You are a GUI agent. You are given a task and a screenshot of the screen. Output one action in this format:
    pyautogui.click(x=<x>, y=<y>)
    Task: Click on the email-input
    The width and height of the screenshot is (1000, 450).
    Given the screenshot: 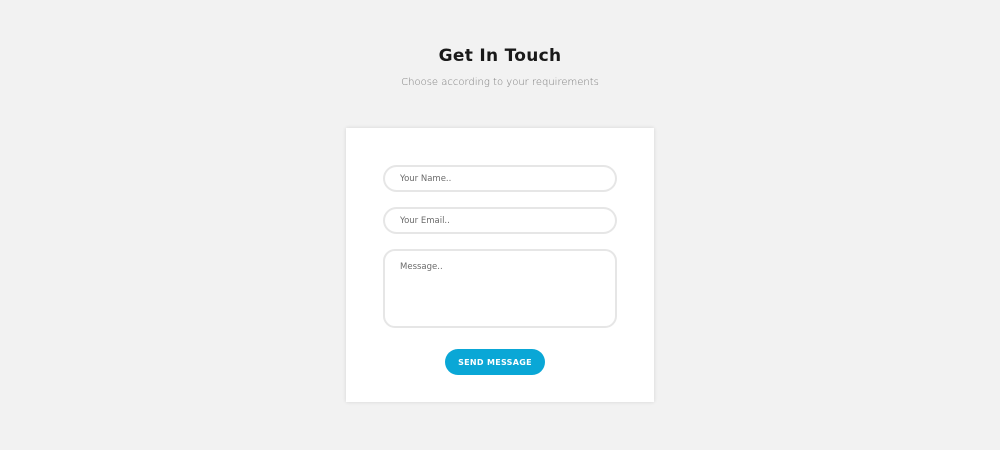 What is the action you would take?
    pyautogui.click(x=500, y=220)
    